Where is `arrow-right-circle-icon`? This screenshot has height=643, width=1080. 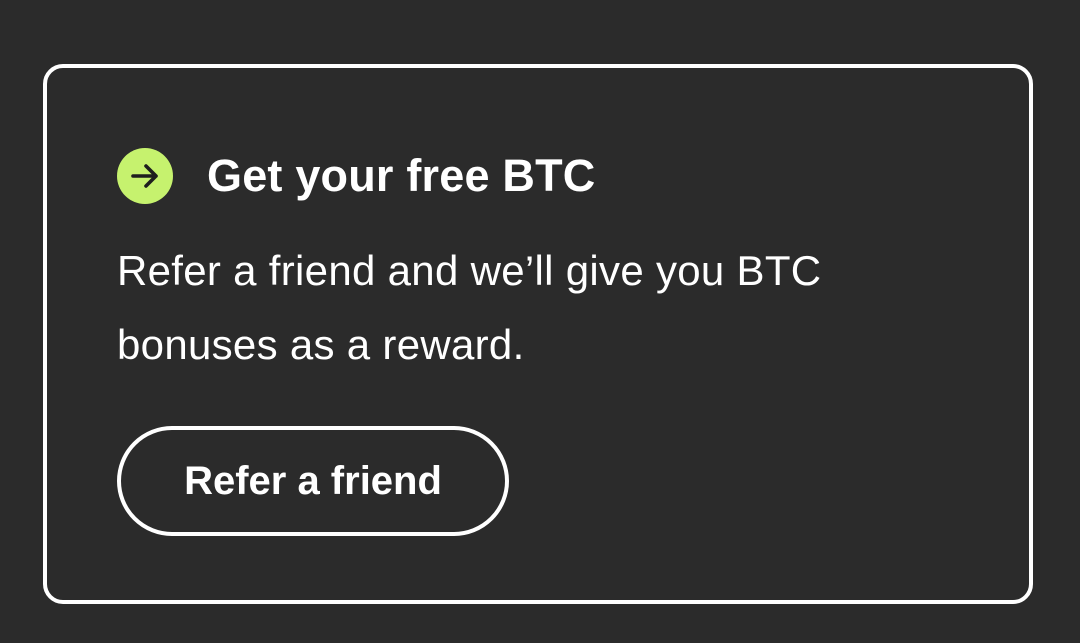 arrow-right-circle-icon is located at coordinates (145, 176).